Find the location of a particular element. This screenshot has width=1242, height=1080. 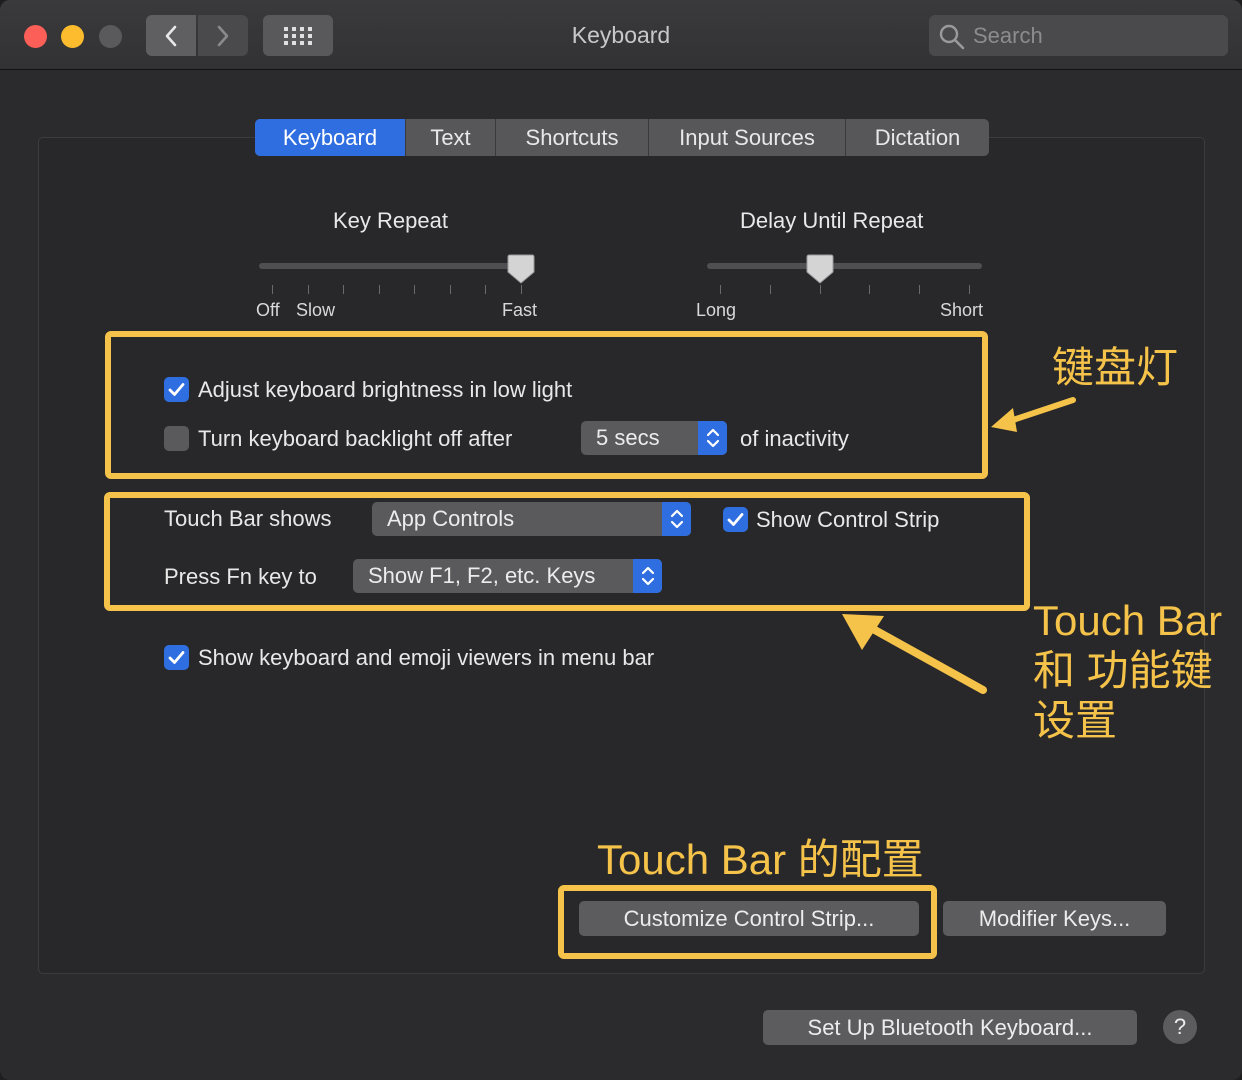

key-repeat-label: Key Repeat is located at coordinates (390, 220).